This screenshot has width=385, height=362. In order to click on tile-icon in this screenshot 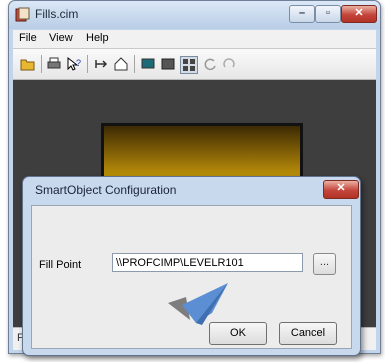, I will do `click(189, 65)`.